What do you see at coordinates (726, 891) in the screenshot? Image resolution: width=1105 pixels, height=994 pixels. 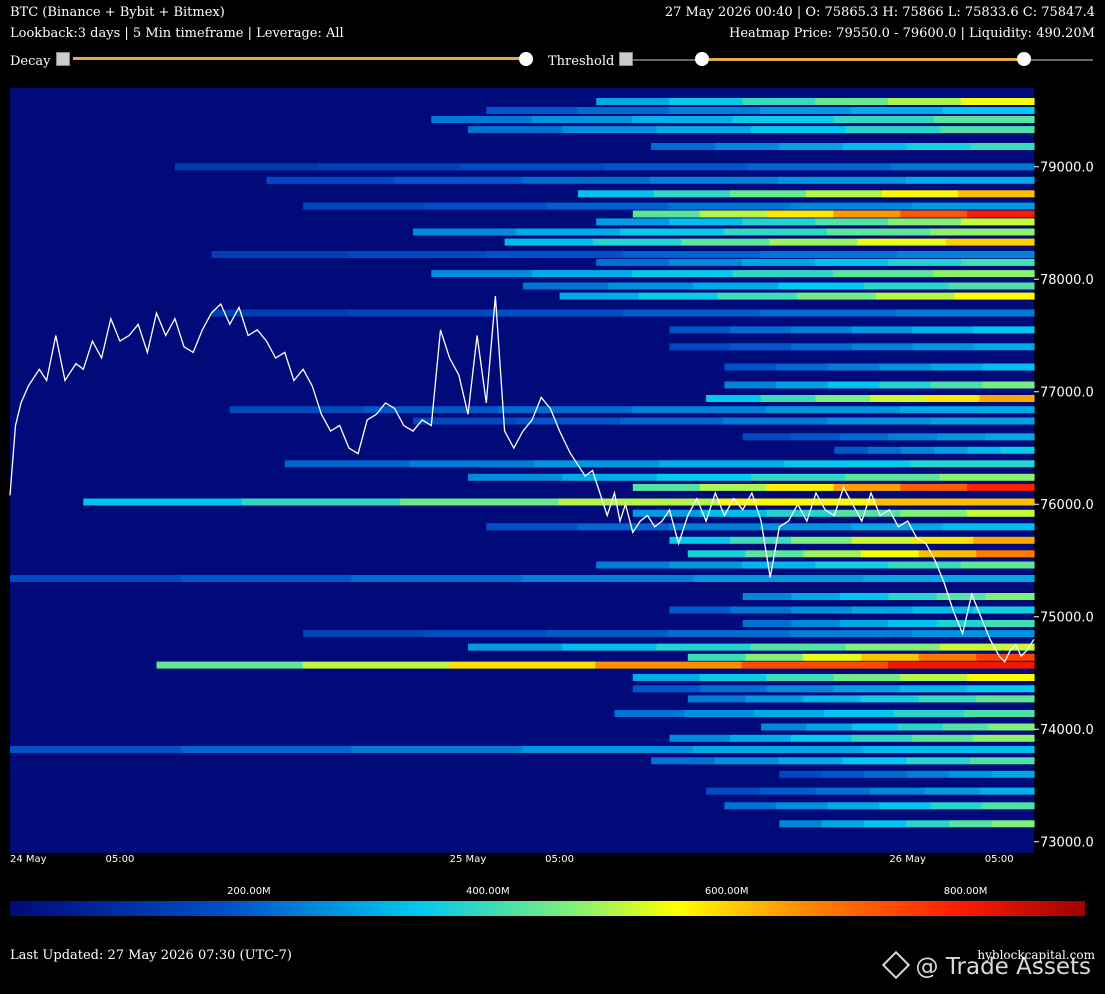 I see `colorbar-tick-label: 600.00M` at bounding box center [726, 891].